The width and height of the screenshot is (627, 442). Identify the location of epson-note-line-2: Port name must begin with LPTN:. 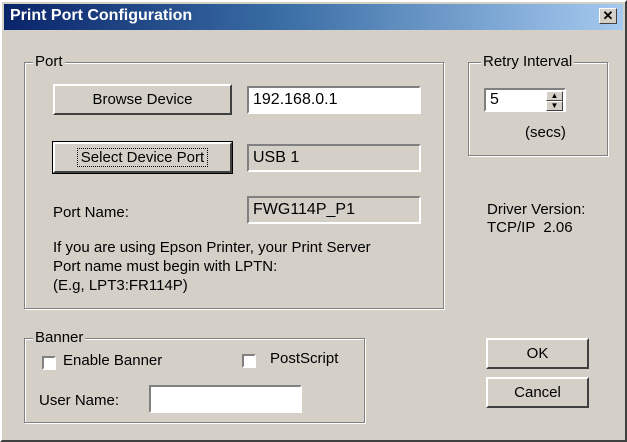
(165, 266).